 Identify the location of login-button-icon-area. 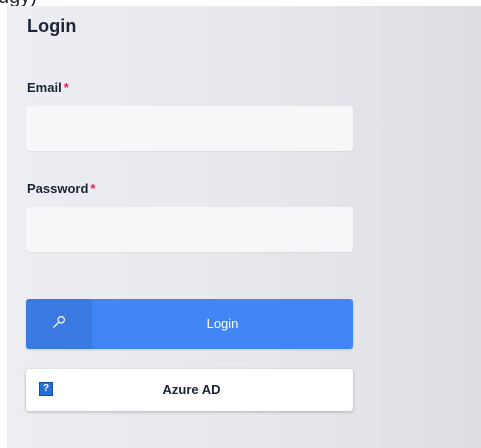
(59, 324).